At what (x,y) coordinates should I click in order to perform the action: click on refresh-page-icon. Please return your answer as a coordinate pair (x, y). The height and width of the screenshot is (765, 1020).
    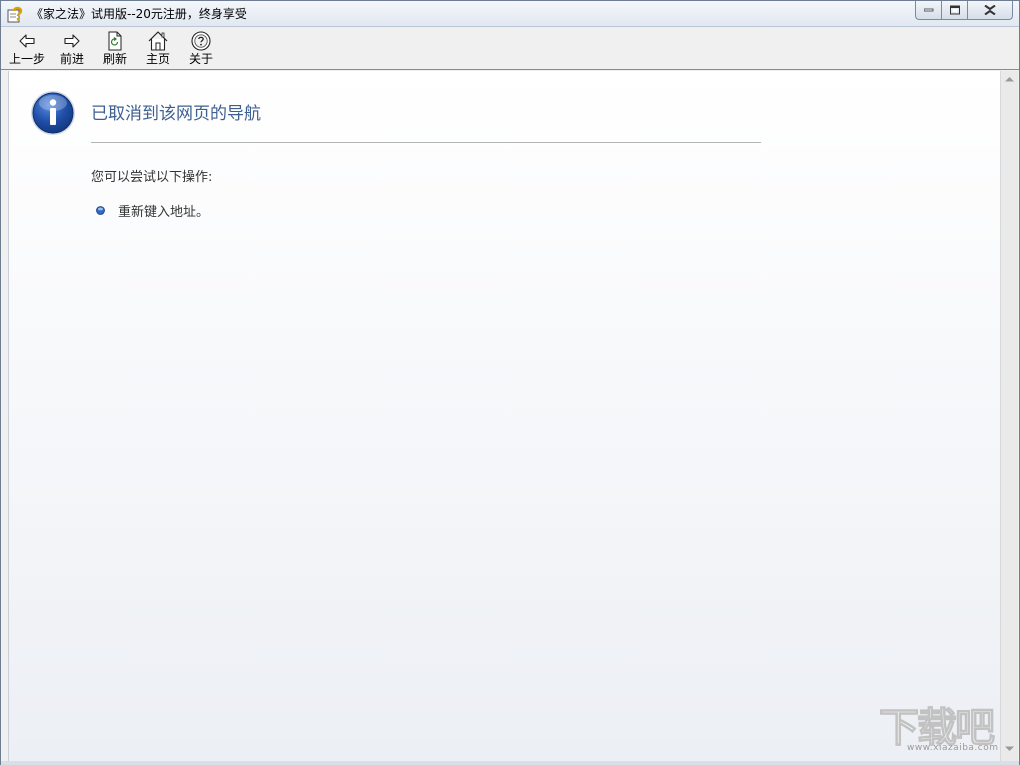
    Looking at the image, I should click on (115, 41).